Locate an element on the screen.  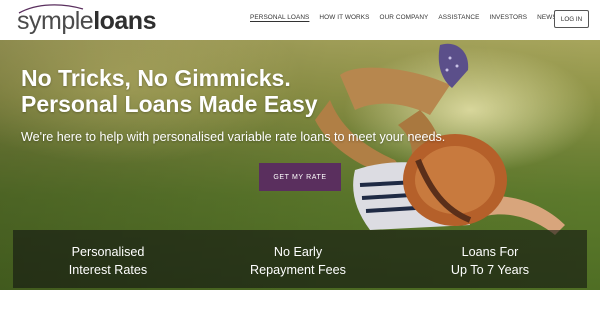
hero-title-line1: No Tricks, No Gimmicks. is located at coordinates (156, 78).